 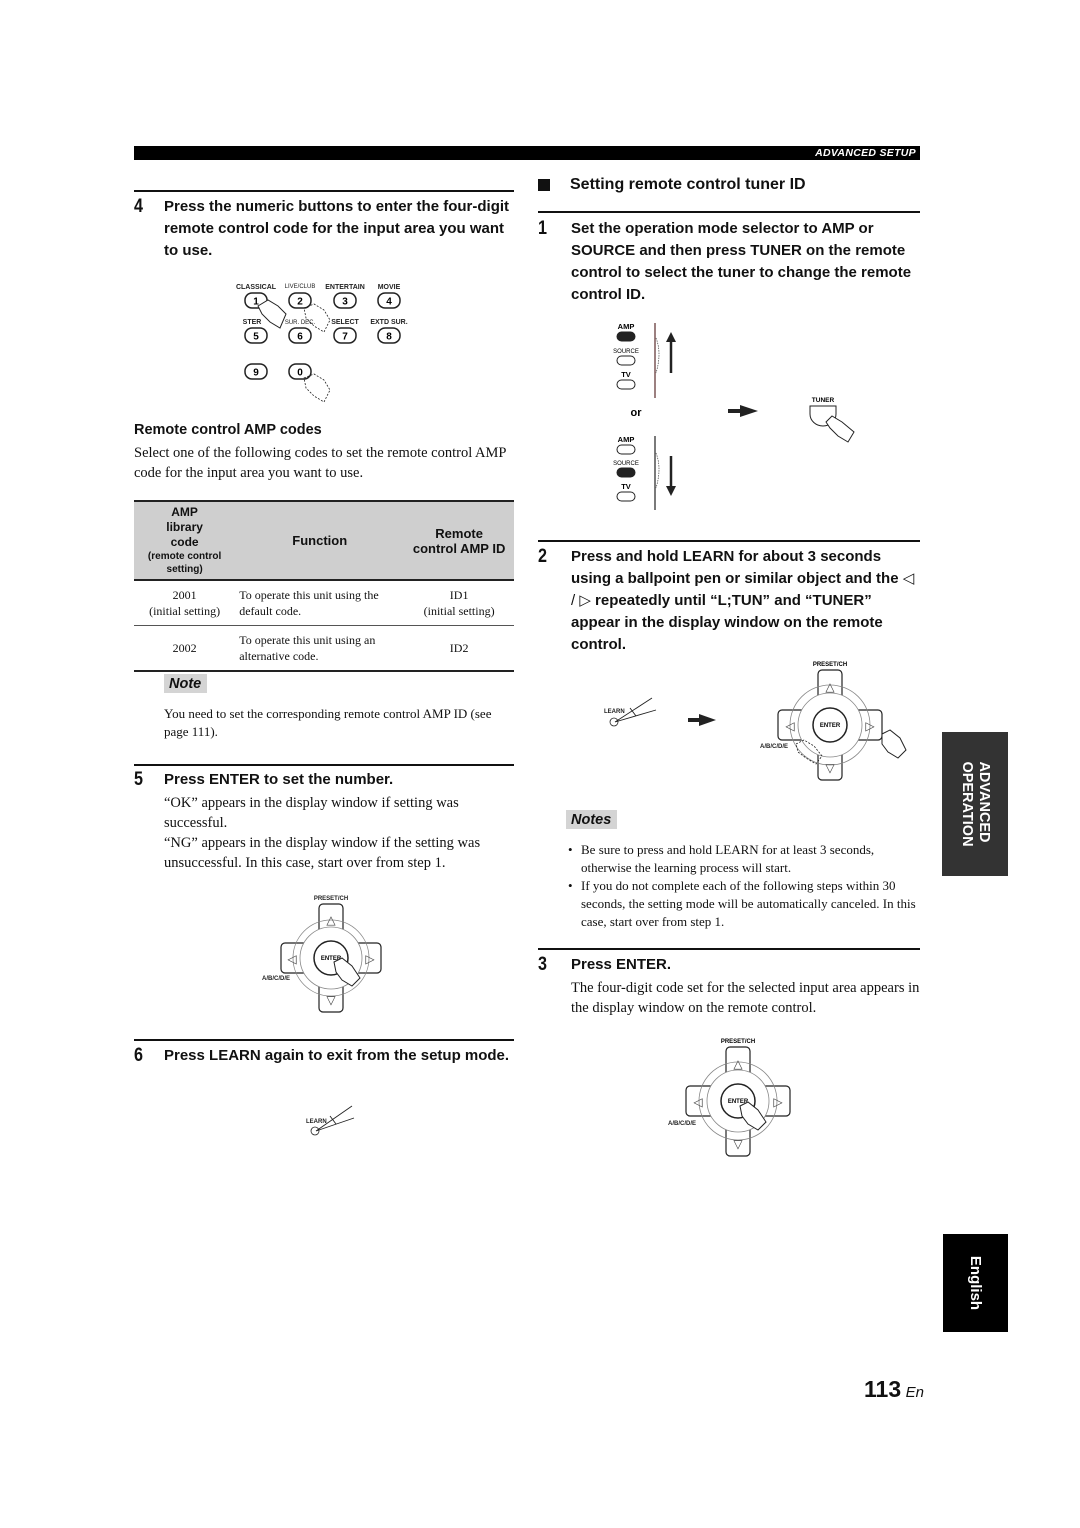 What do you see at coordinates (542, 964) in the screenshot?
I see `step-number: 3` at bounding box center [542, 964].